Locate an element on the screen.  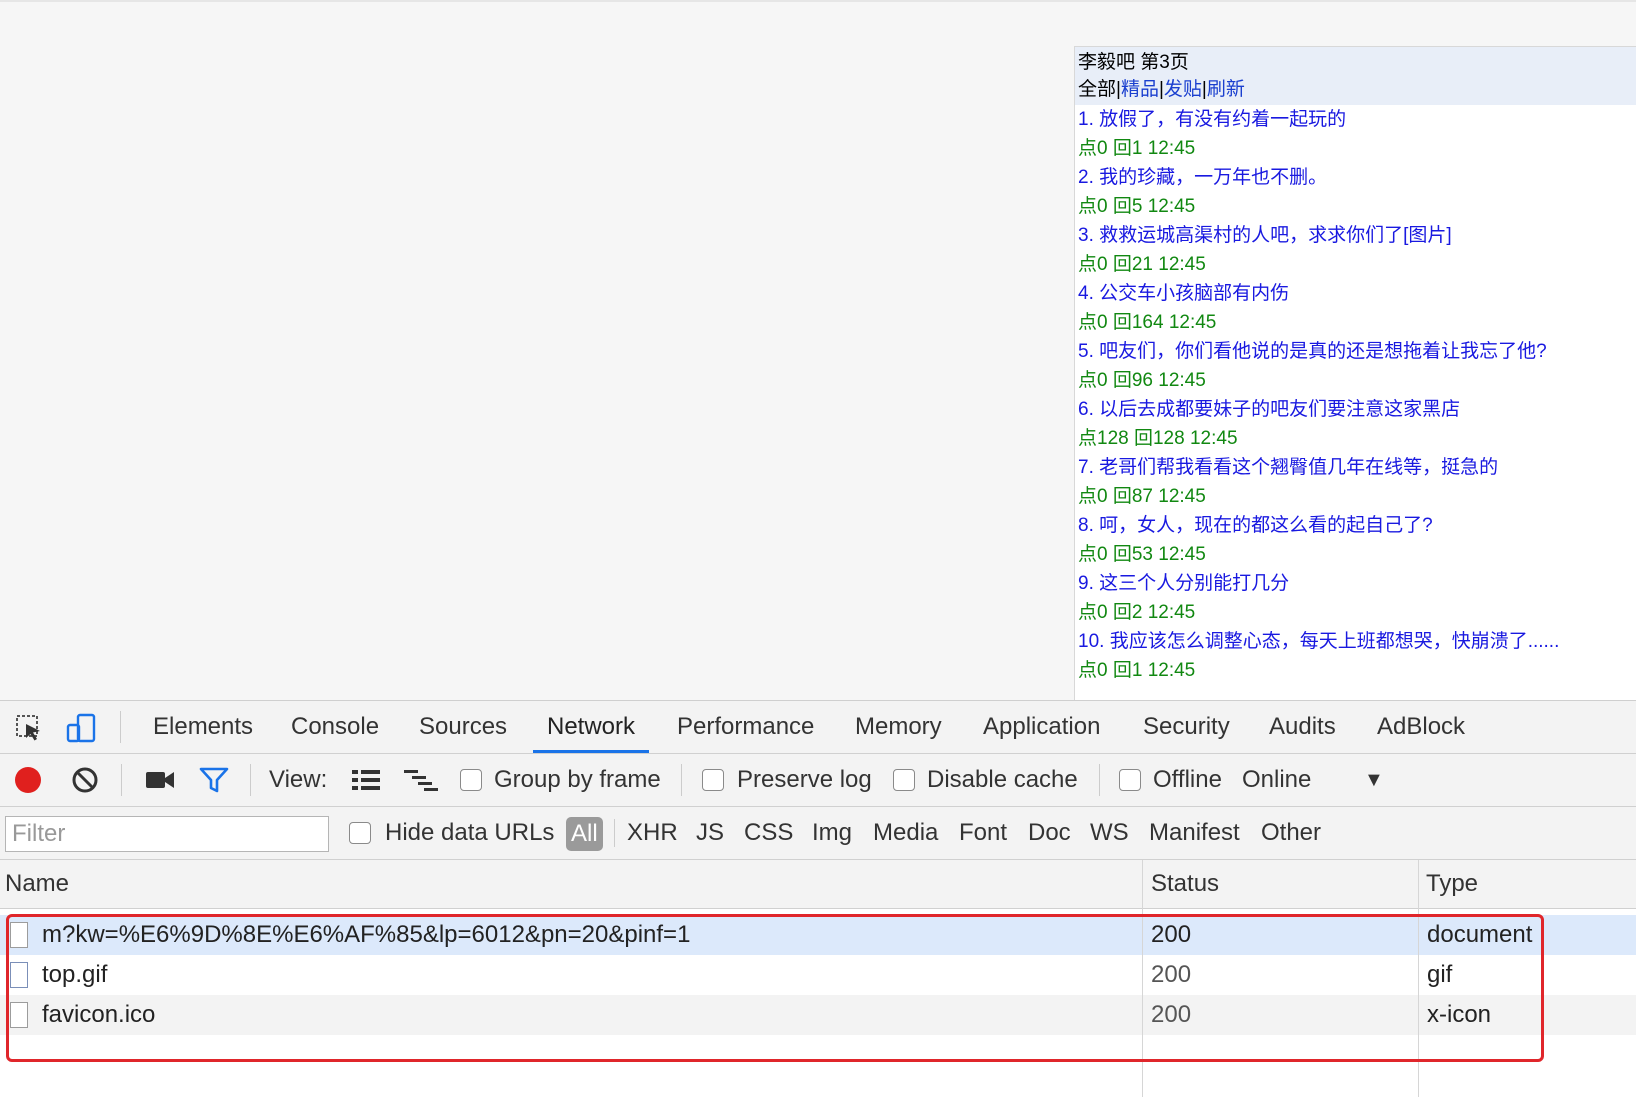
column-header-type: Type is located at coordinates (1452, 884).